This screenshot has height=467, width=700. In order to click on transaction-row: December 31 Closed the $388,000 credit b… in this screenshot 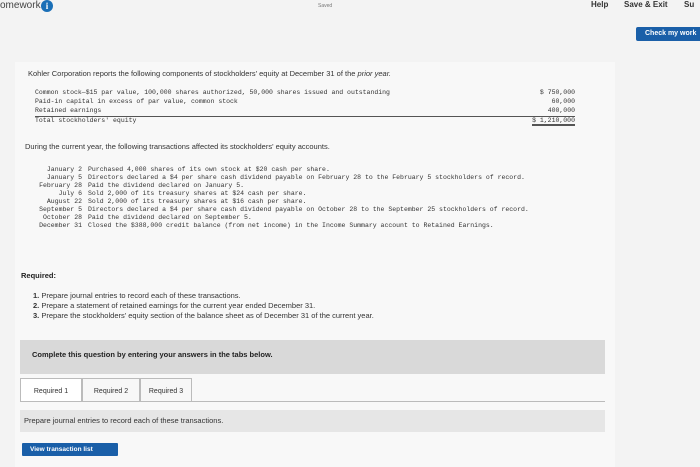, I will do `click(315, 226)`.